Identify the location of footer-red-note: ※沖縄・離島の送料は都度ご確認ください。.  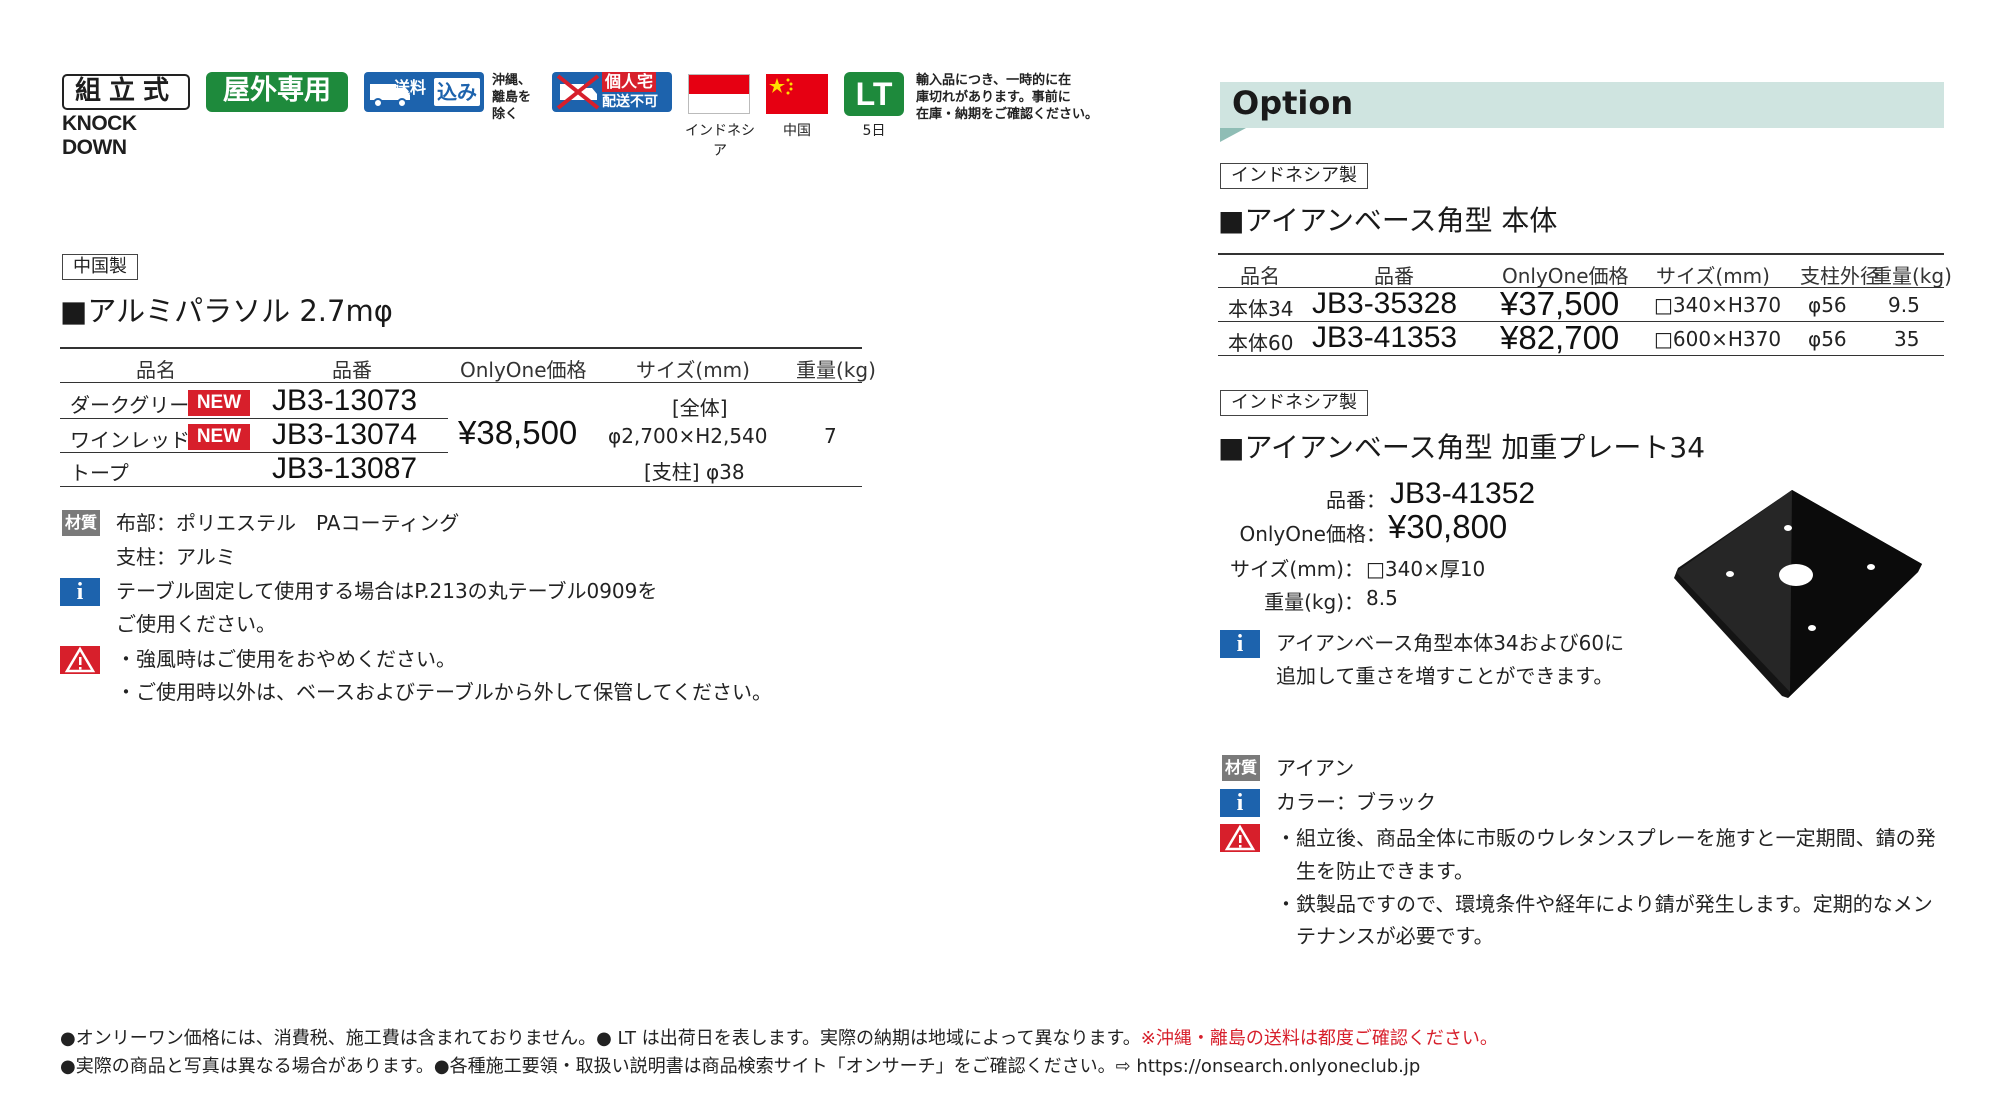
(1319, 1038).